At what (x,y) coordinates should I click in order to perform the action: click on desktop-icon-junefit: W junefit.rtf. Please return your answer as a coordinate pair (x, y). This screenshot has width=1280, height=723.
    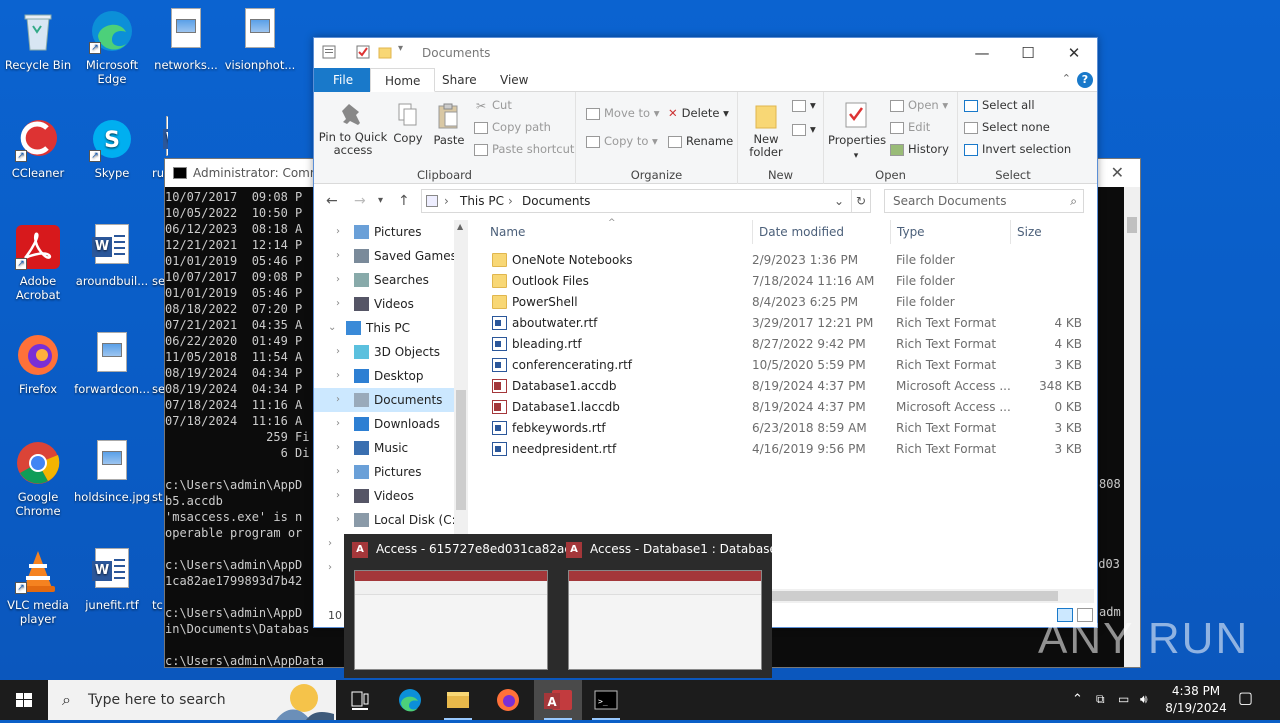
    Looking at the image, I should click on (112, 580).